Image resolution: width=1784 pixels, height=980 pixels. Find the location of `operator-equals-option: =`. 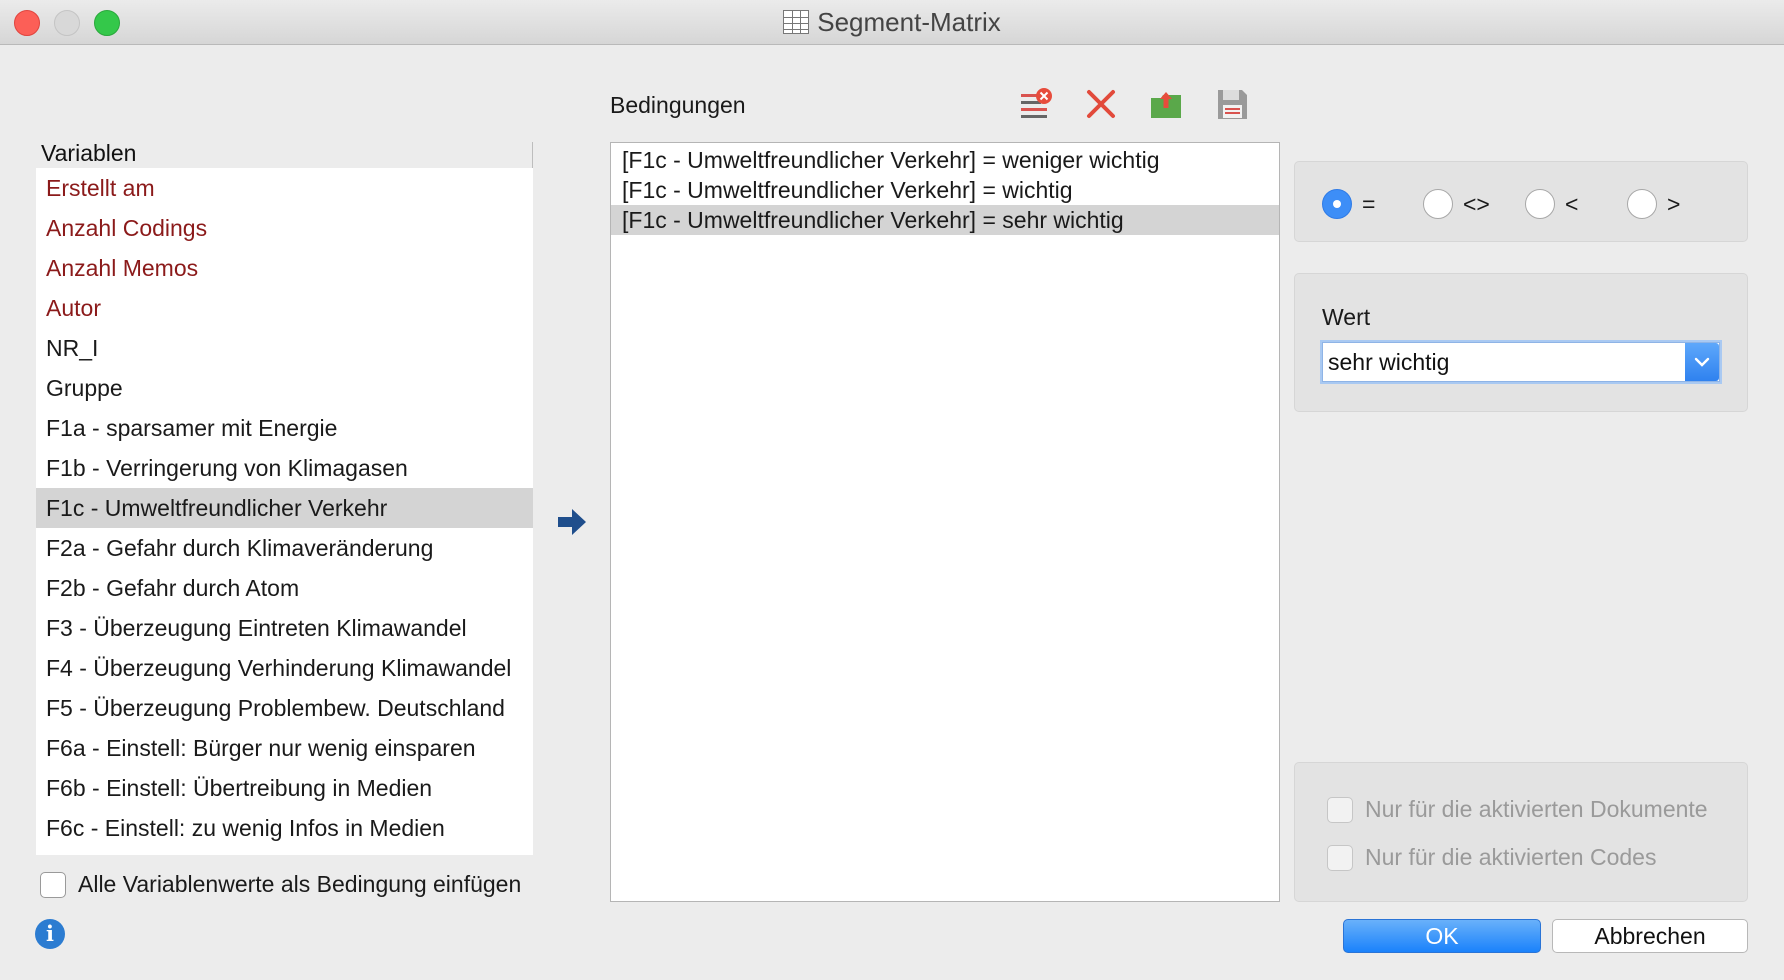

operator-equals-option: = is located at coordinates (1348, 204).